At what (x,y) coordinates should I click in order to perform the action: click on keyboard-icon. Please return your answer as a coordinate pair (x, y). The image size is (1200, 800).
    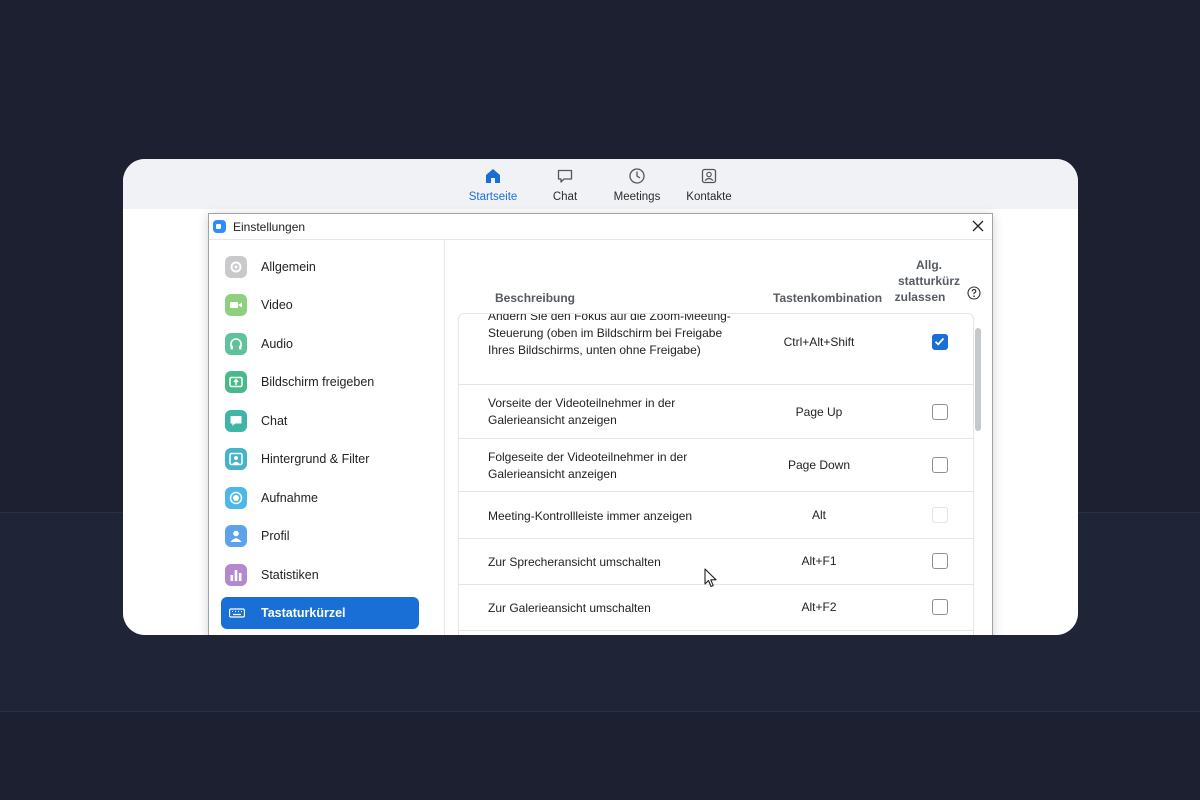
    Looking at the image, I should click on (236, 613).